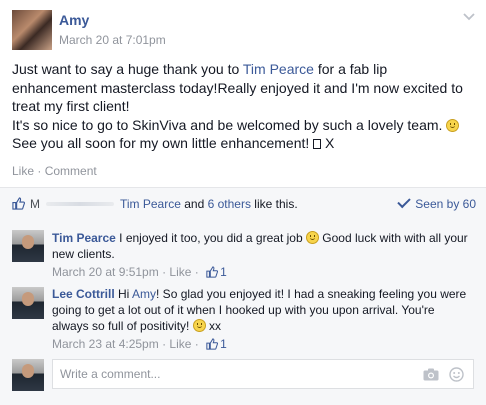 The image size is (486, 405). Describe the element at coordinates (328, 143) in the screenshot. I see `post-text-line3-end: X` at that location.